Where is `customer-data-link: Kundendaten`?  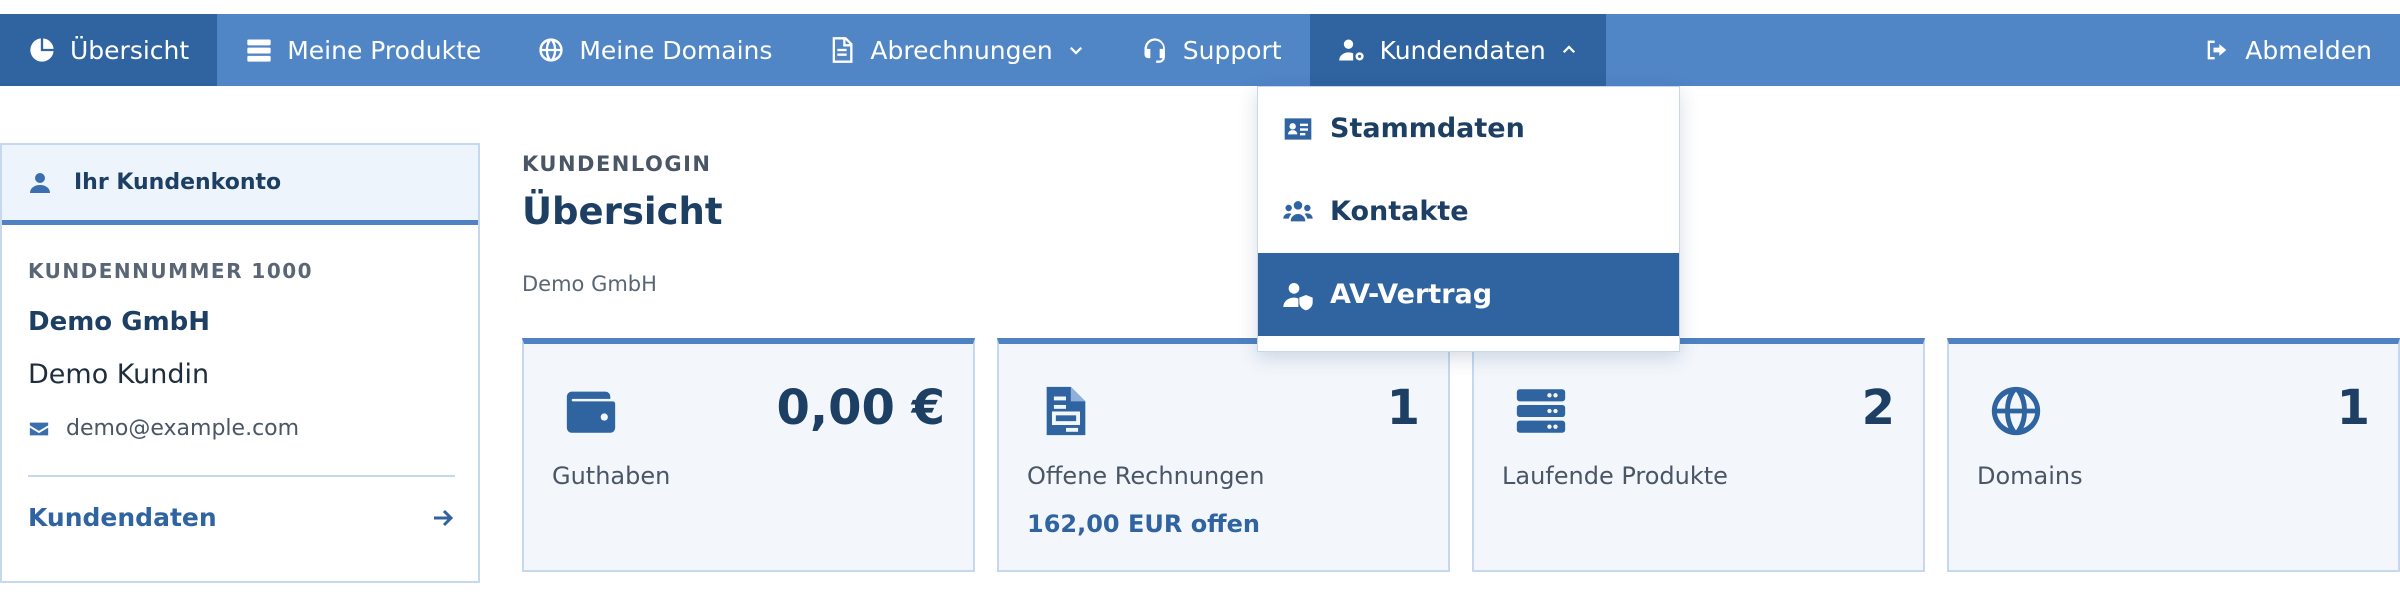 customer-data-link: Kundendaten is located at coordinates (241, 517).